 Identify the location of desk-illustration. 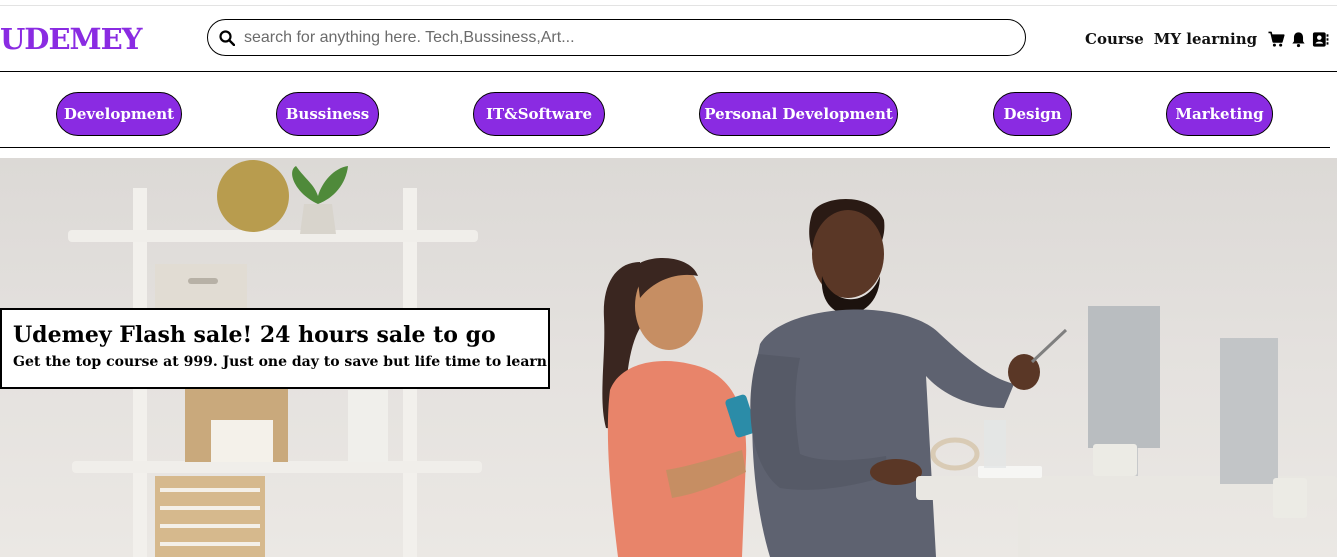
(1126, 431).